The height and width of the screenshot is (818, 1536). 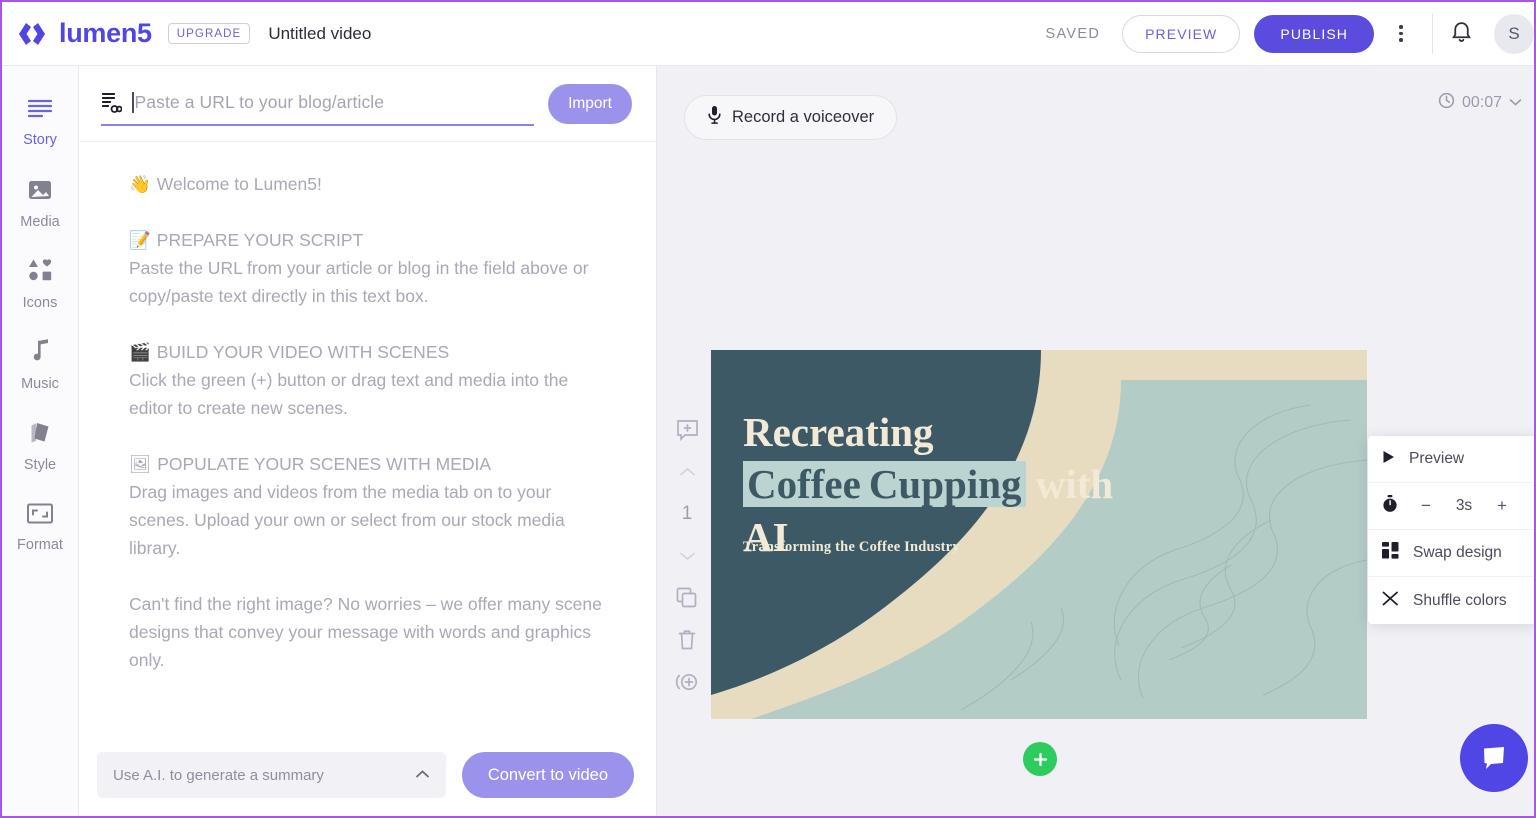 What do you see at coordinates (111, 103) in the screenshot?
I see `link-article-icon` at bounding box center [111, 103].